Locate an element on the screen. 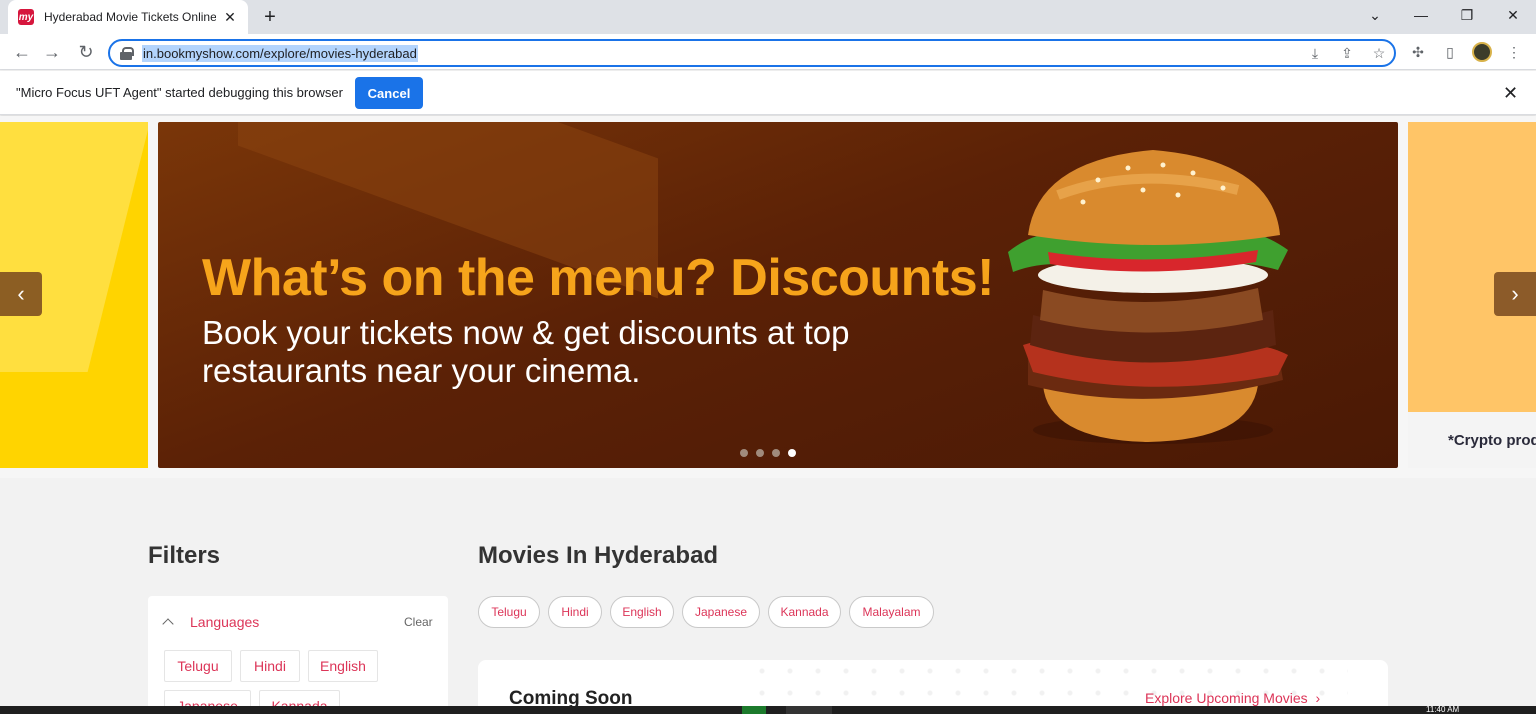 The image size is (1536, 714). lock-icon is located at coordinates (127, 53).